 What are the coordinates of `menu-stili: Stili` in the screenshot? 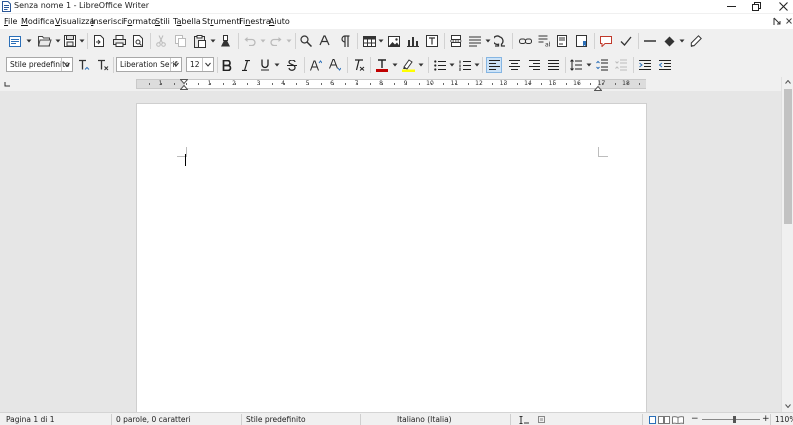 It's located at (162, 21).